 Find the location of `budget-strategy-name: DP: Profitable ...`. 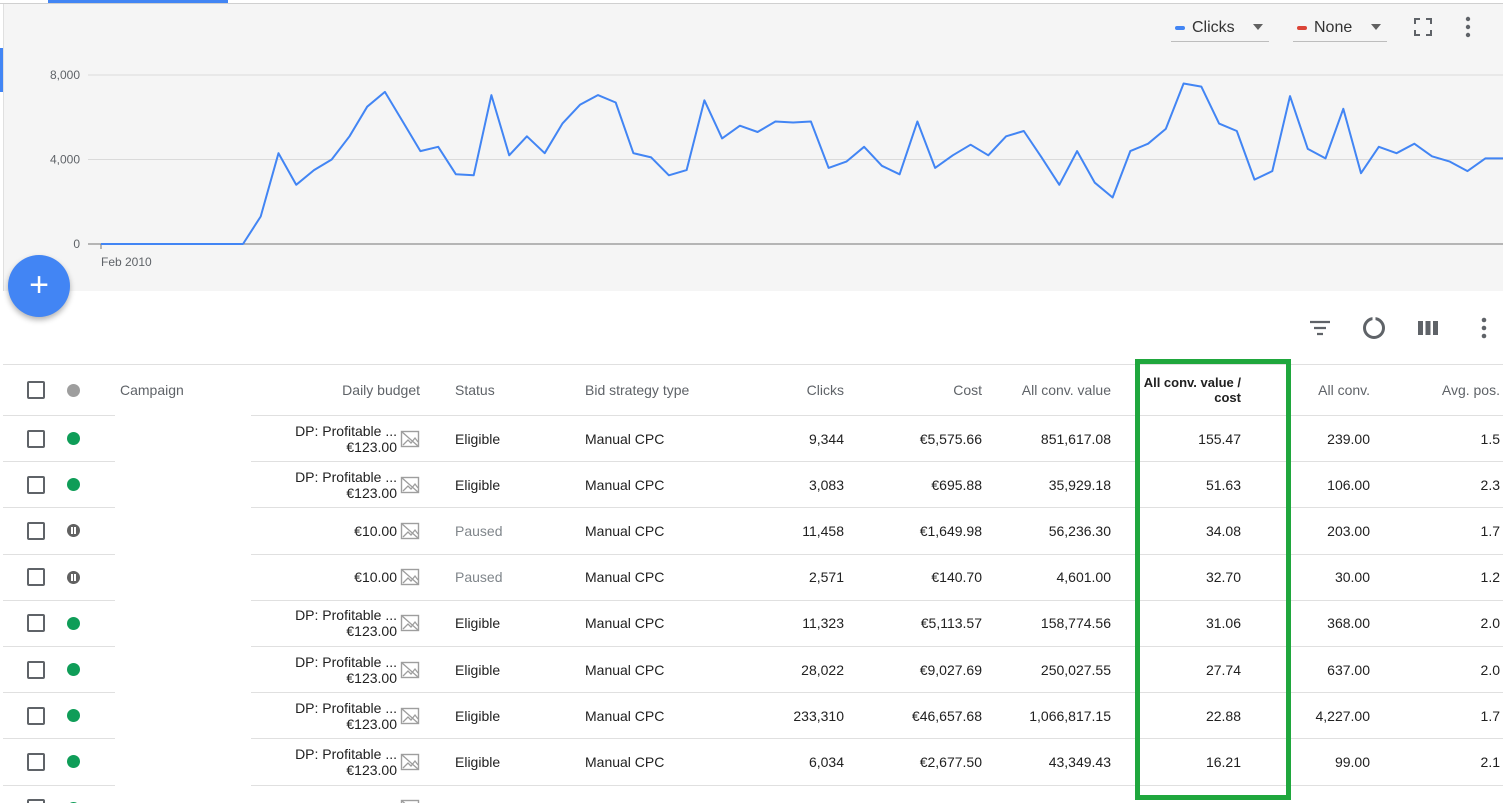

budget-strategy-name: DP: Profitable ... is located at coordinates (346, 753).